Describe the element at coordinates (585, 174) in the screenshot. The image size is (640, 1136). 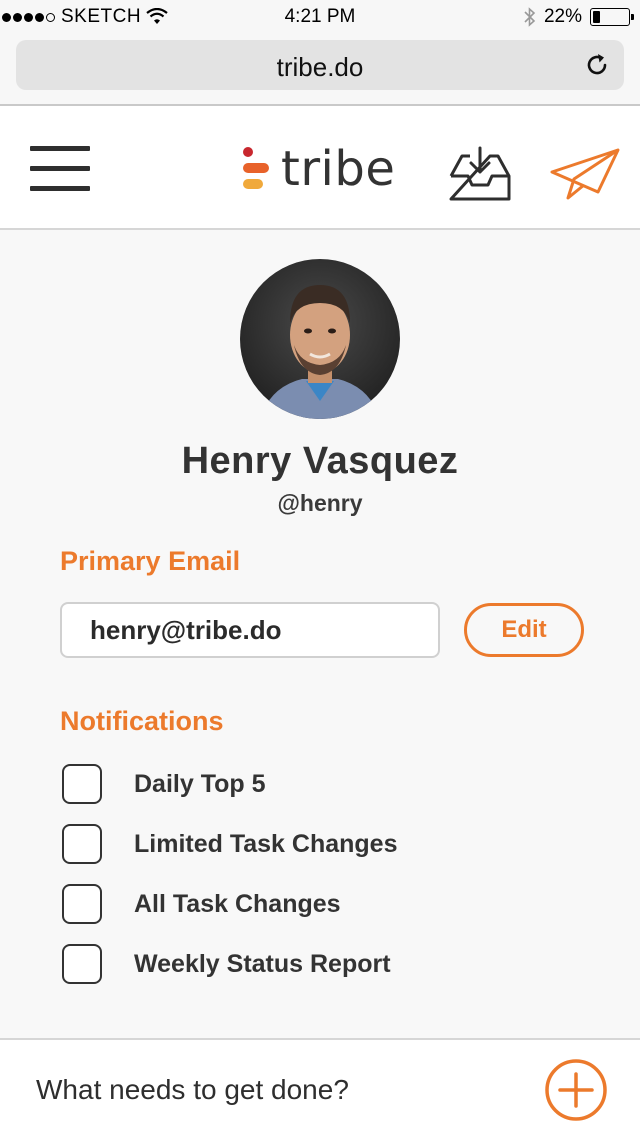
I see `paper-plane-icon` at that location.